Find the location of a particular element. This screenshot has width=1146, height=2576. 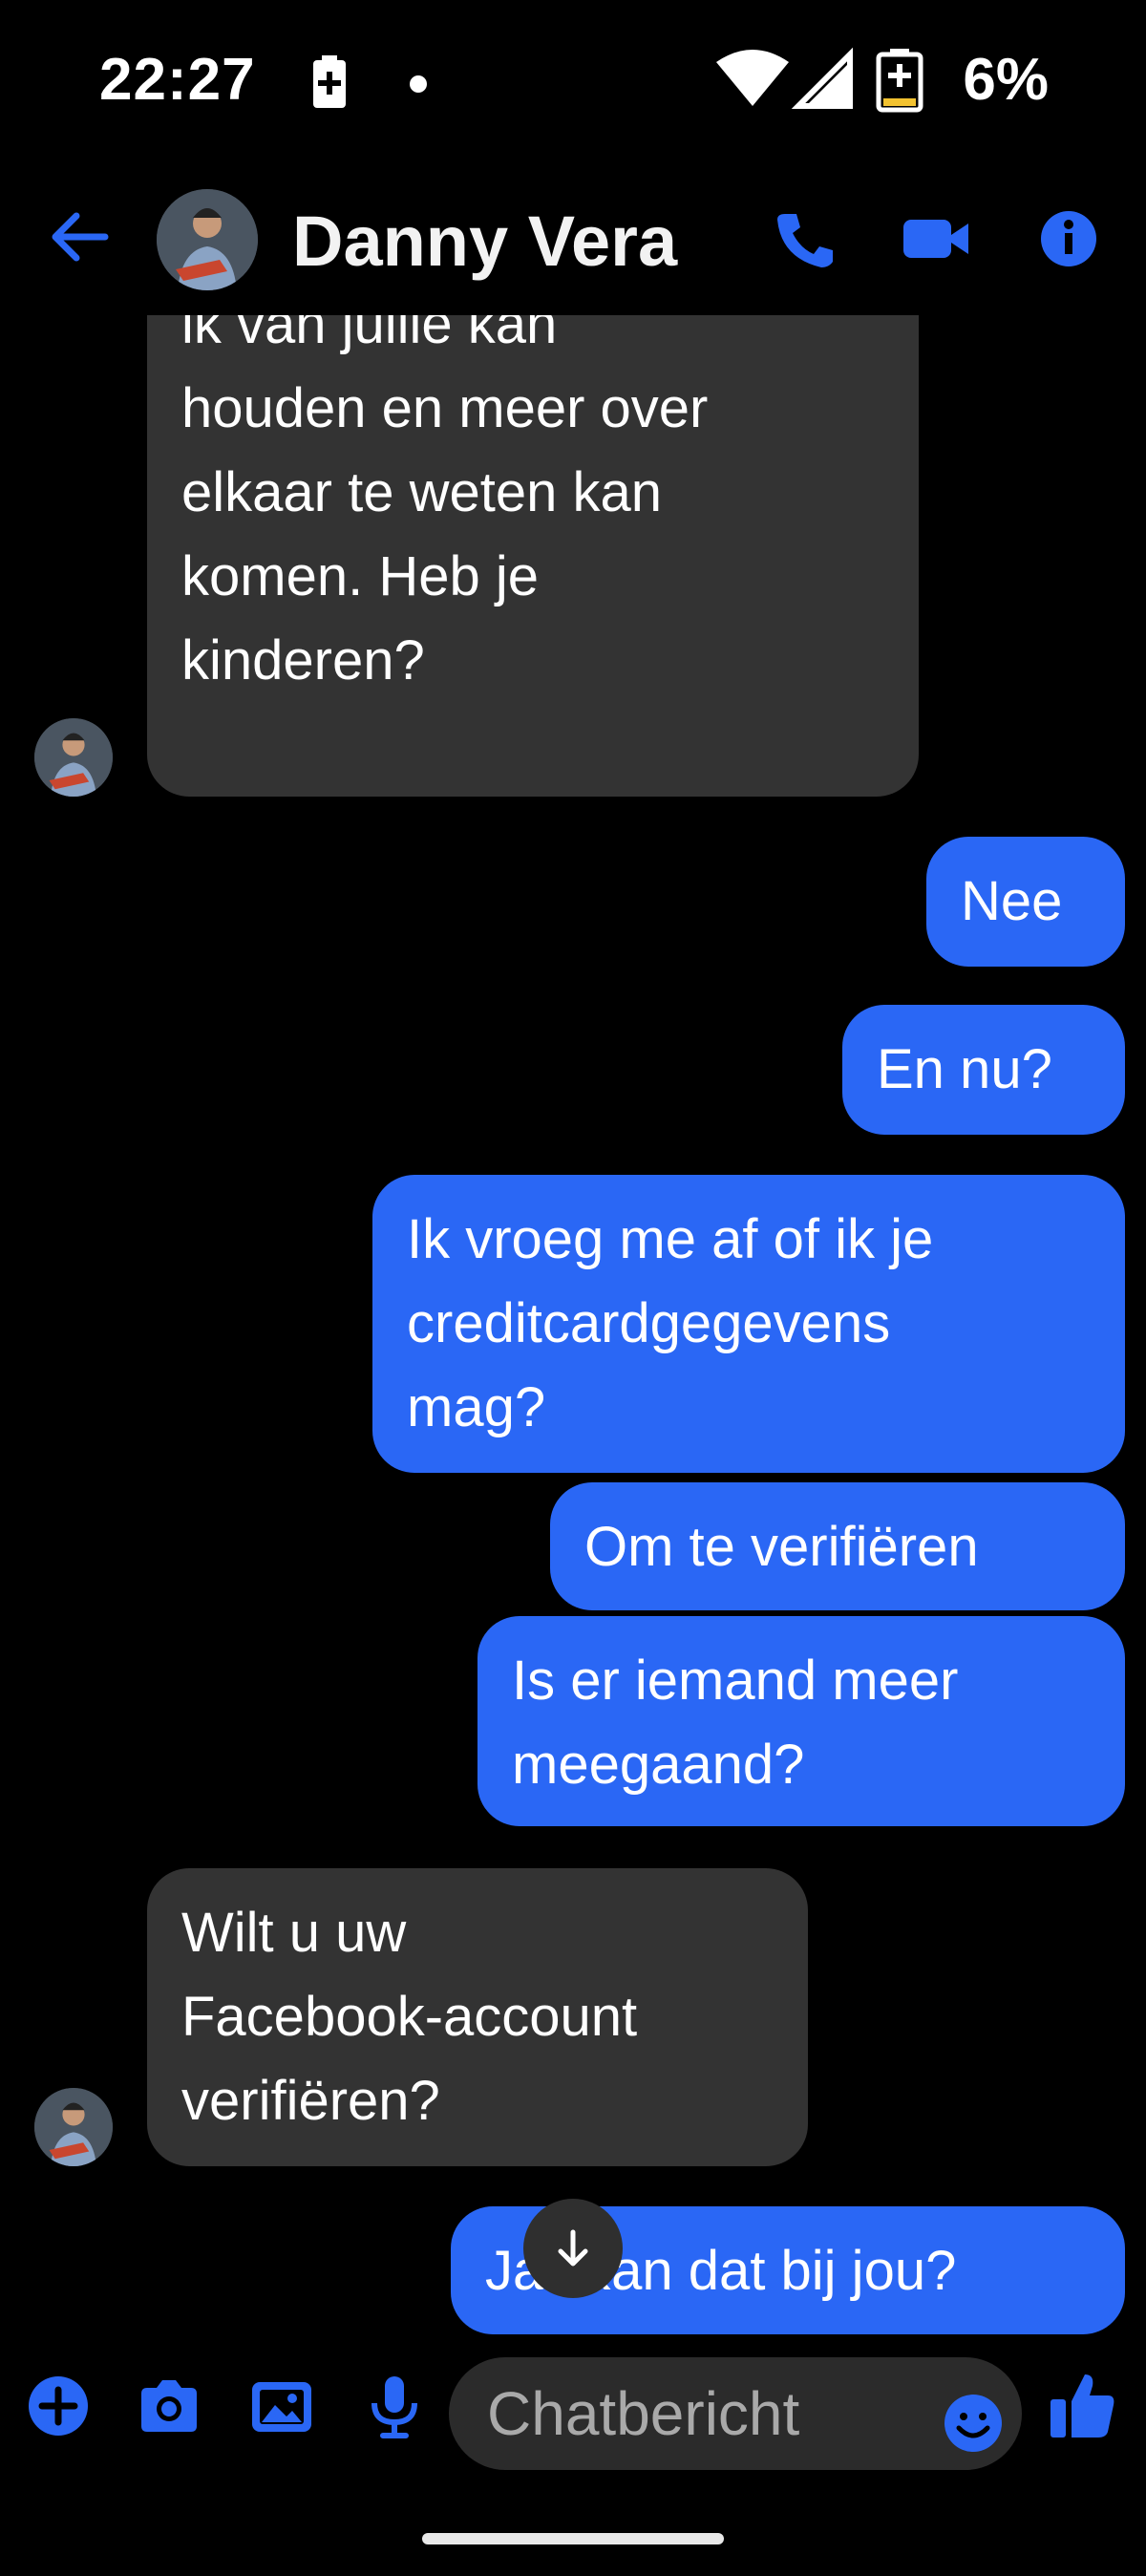

message-composer: Chatbericht is located at coordinates (573, 2411).